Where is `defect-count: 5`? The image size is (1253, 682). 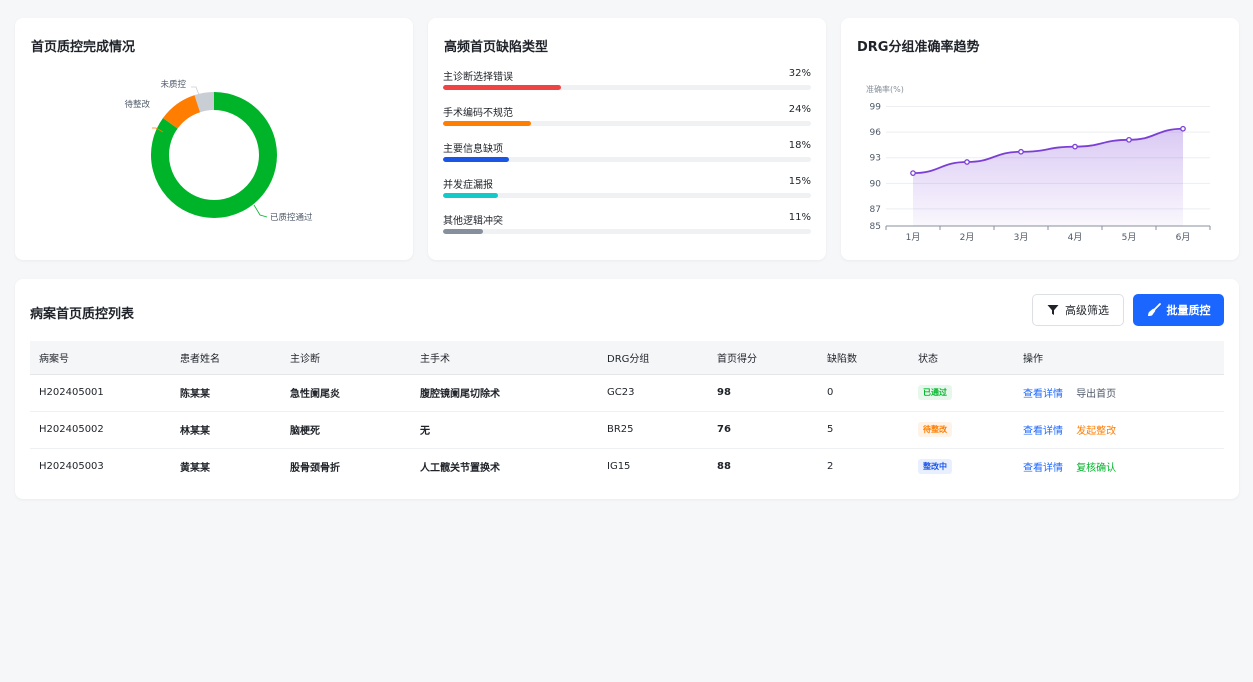
defect-count: 5 is located at coordinates (863, 429).